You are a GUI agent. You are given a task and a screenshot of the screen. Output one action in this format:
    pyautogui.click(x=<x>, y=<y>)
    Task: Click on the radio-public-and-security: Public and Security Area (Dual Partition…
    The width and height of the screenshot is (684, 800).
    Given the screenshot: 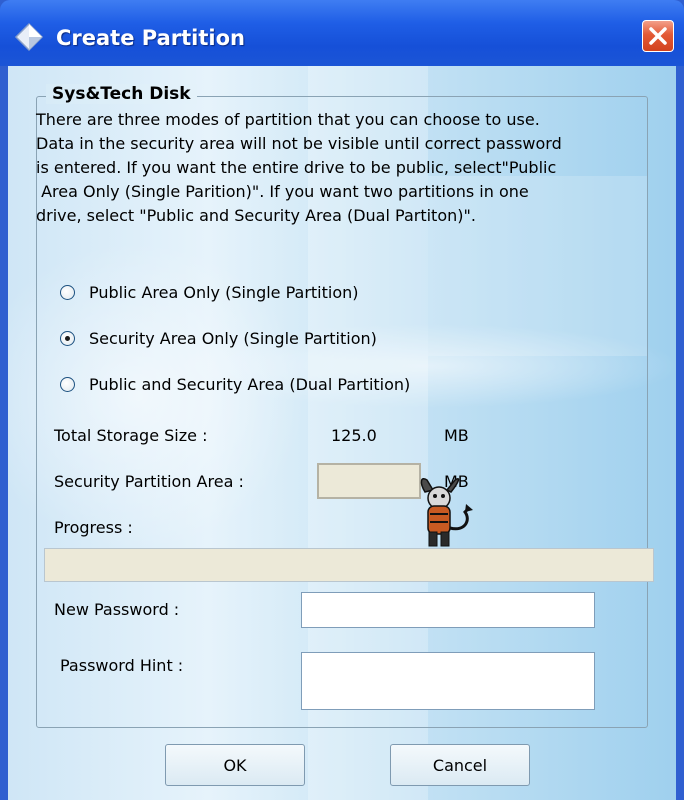 What is the action you would take?
    pyautogui.click(x=235, y=384)
    